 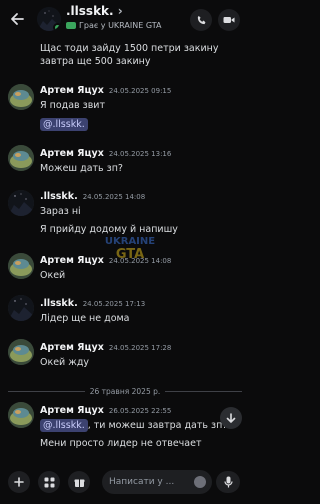 I want to click on video-icon, so click(x=229, y=20).